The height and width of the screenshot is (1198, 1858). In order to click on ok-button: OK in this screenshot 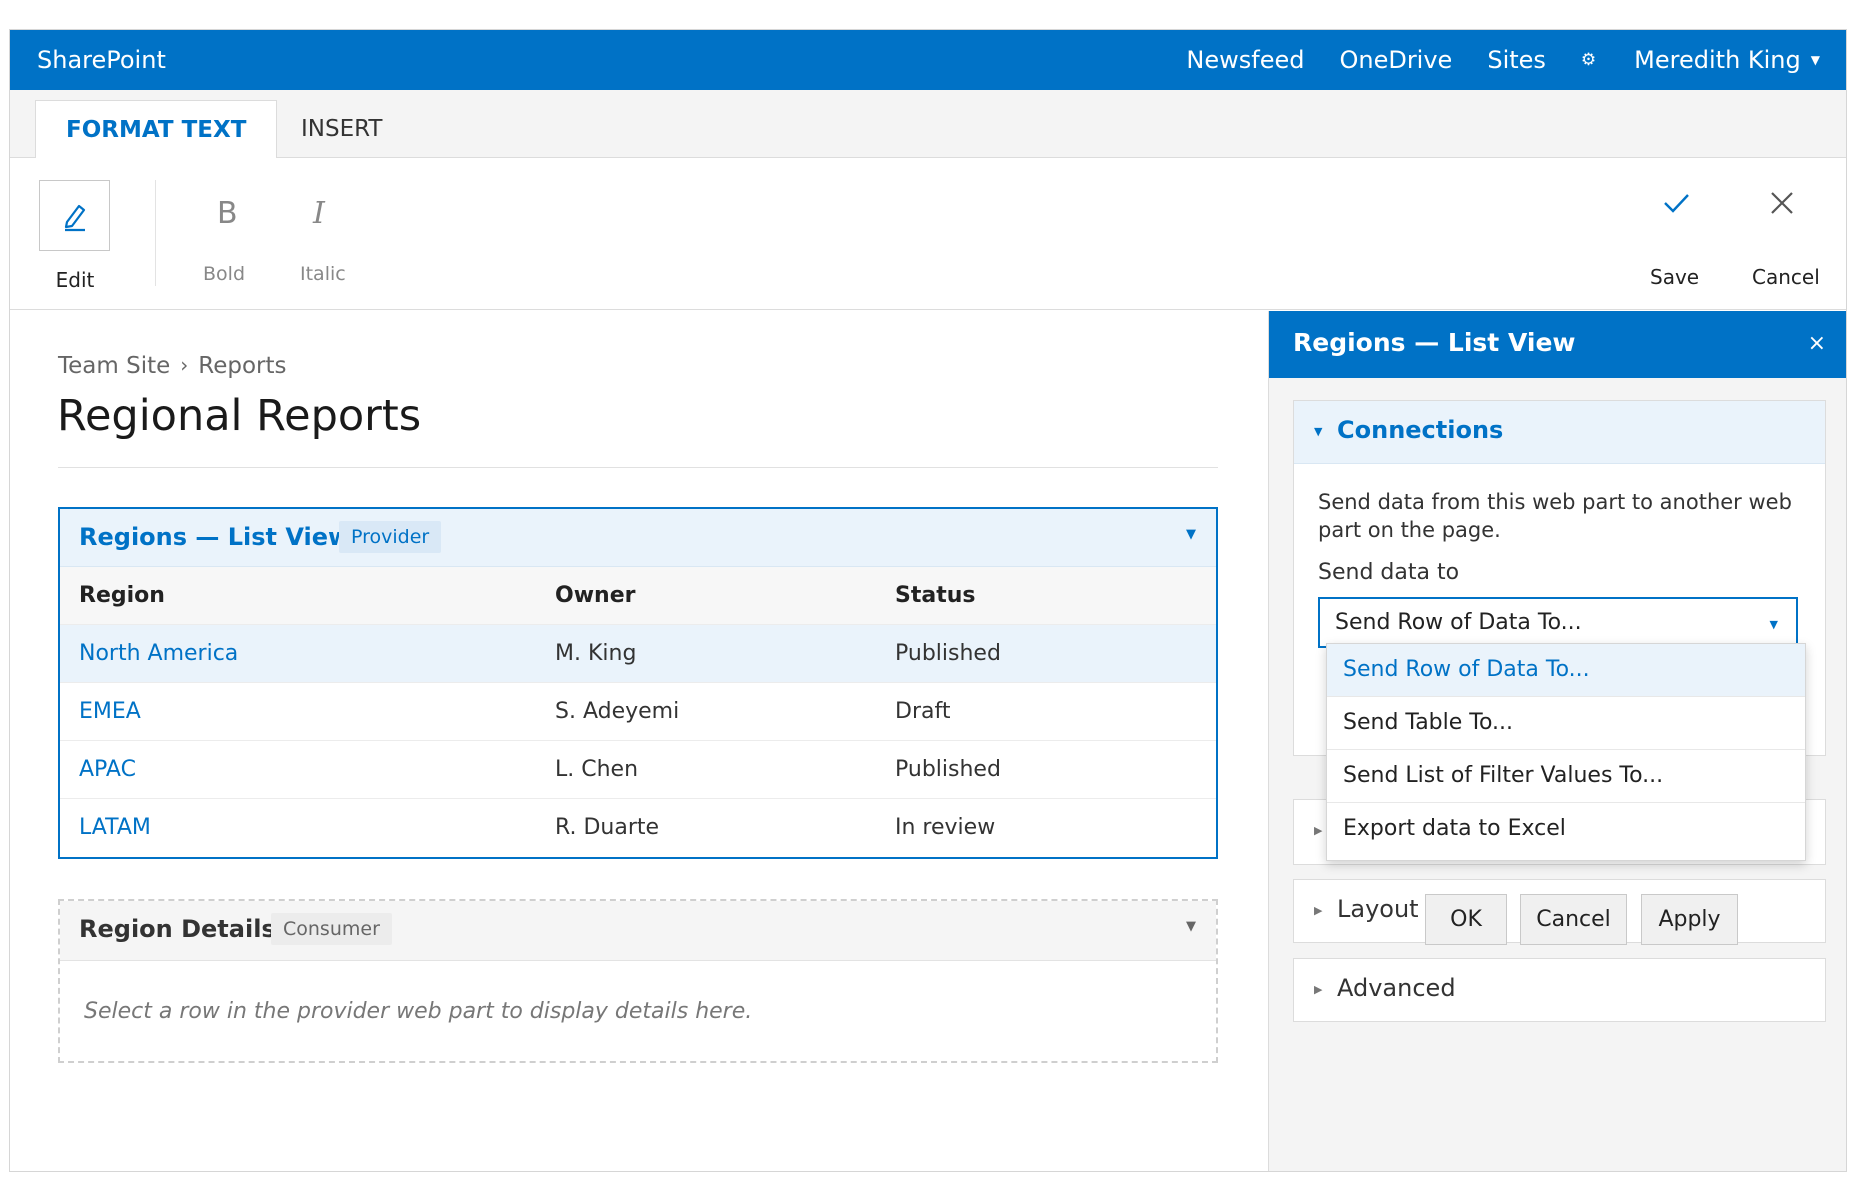, I will do `click(1466, 919)`.